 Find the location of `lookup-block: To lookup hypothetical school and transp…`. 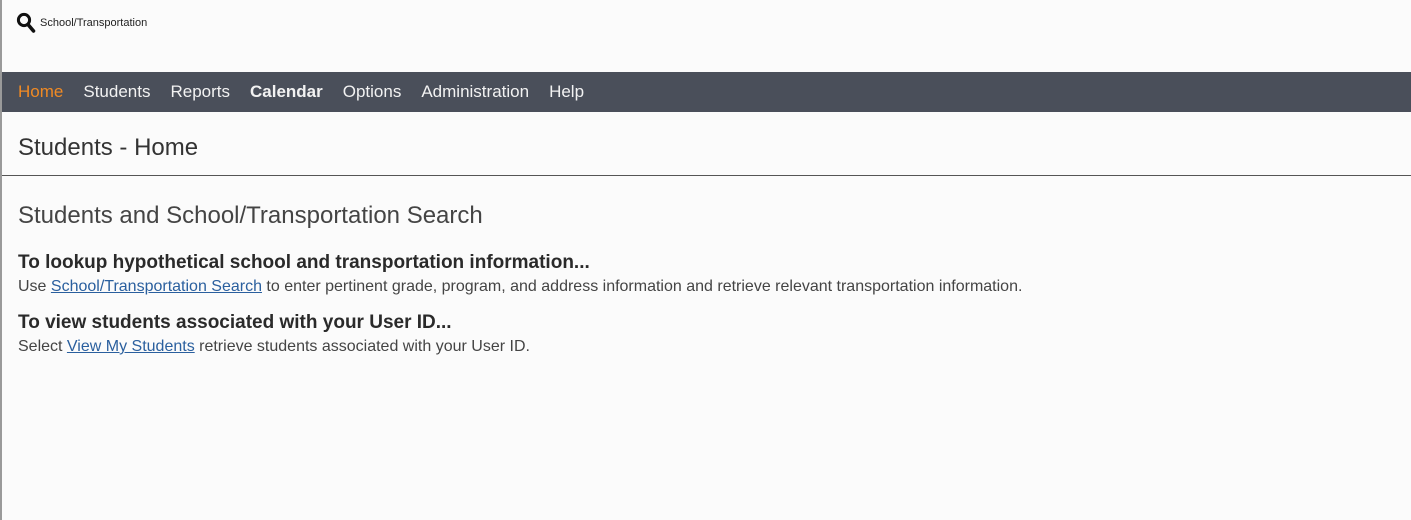

lookup-block: To lookup hypothetical school and transp… is located at coordinates (706, 274).